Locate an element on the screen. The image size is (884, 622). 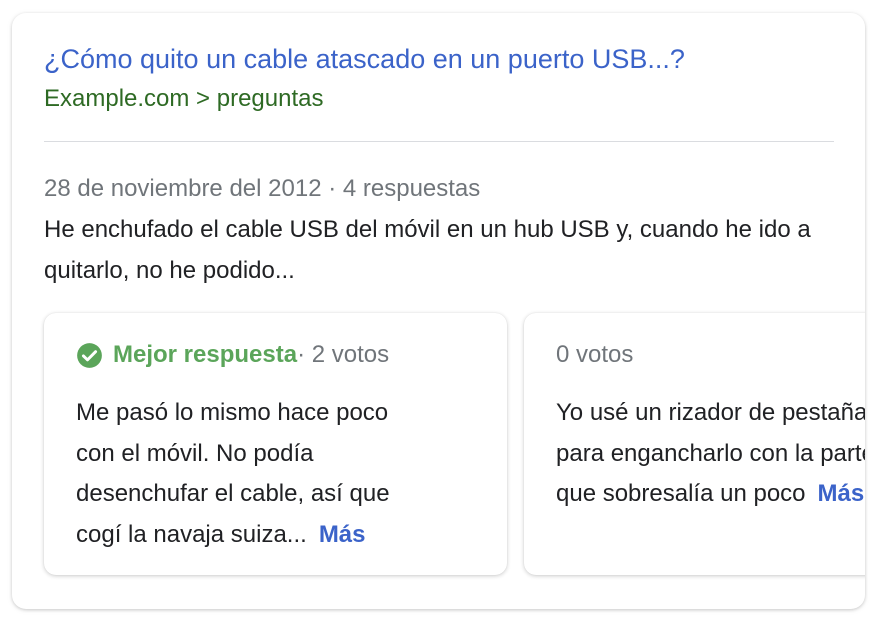
answer-line-last: cogí la navaja suiza... Más is located at coordinates (281, 535).